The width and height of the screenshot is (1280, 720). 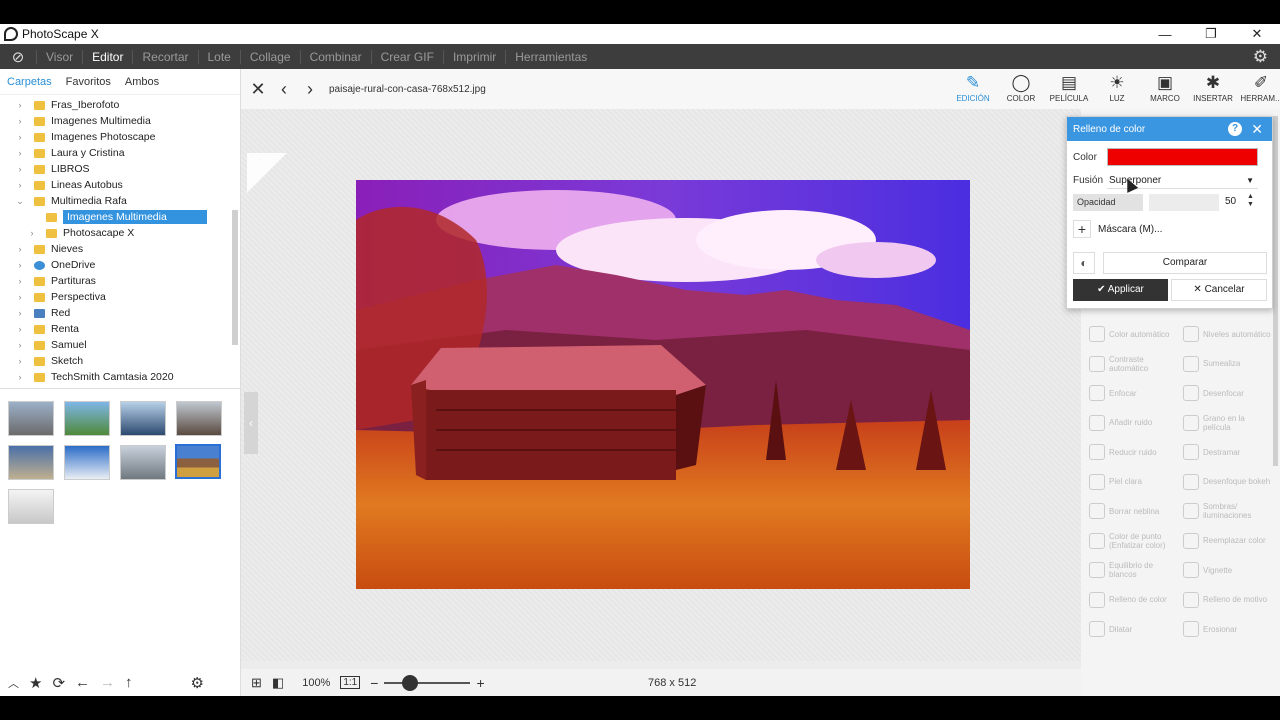 I want to click on menu-imprimir: Imprimir, so click(x=473, y=56).